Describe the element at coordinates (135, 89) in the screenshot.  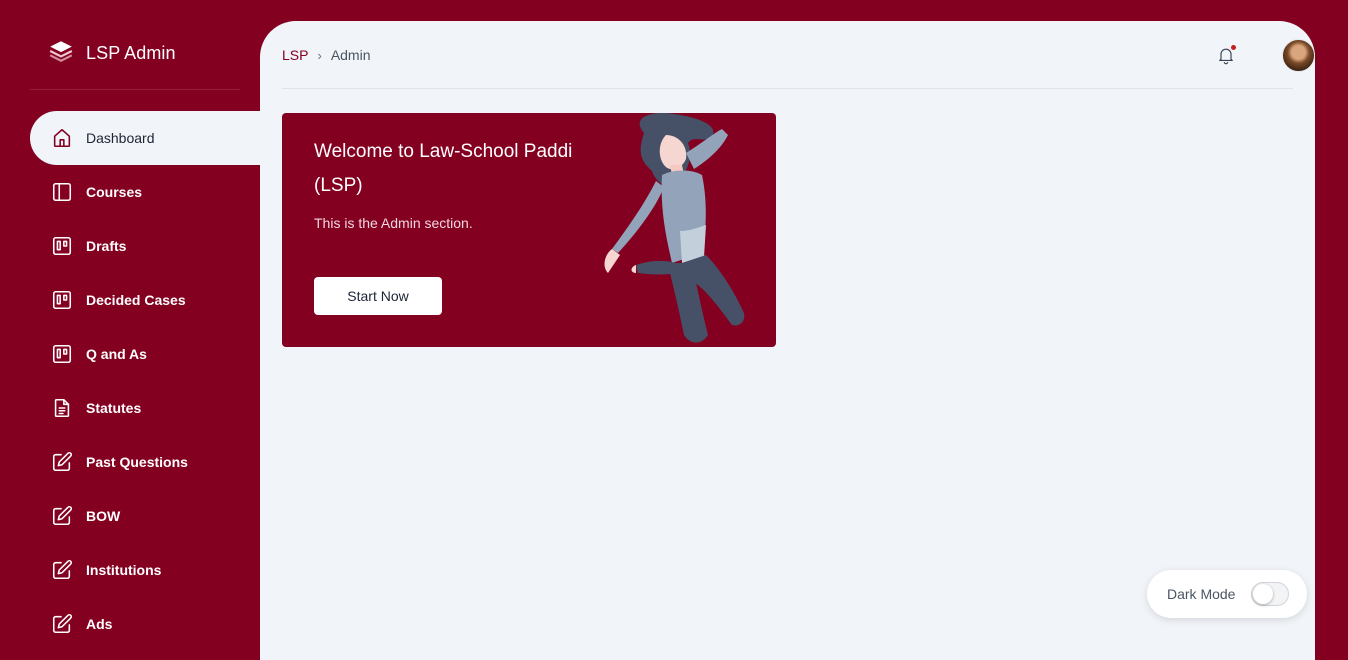
I see `brand-divider` at that location.